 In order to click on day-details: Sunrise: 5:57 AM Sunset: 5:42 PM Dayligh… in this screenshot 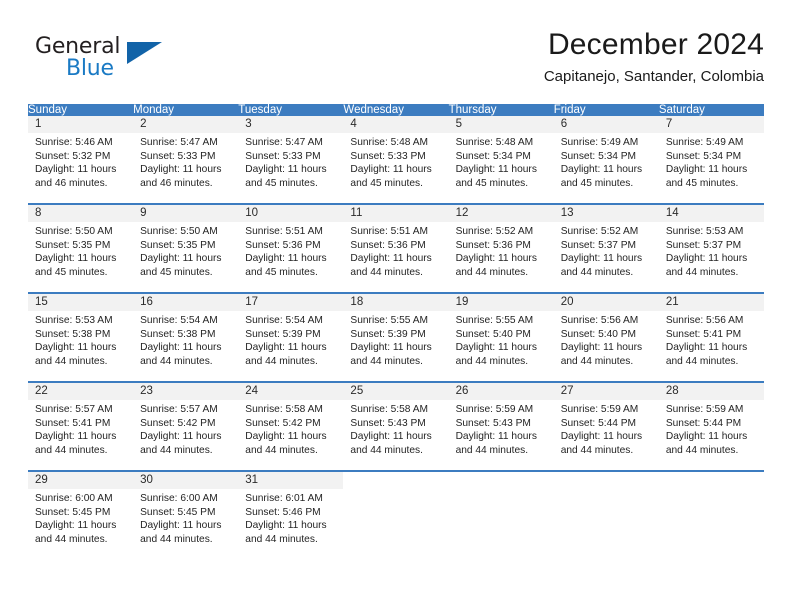, I will do `click(185, 428)`.